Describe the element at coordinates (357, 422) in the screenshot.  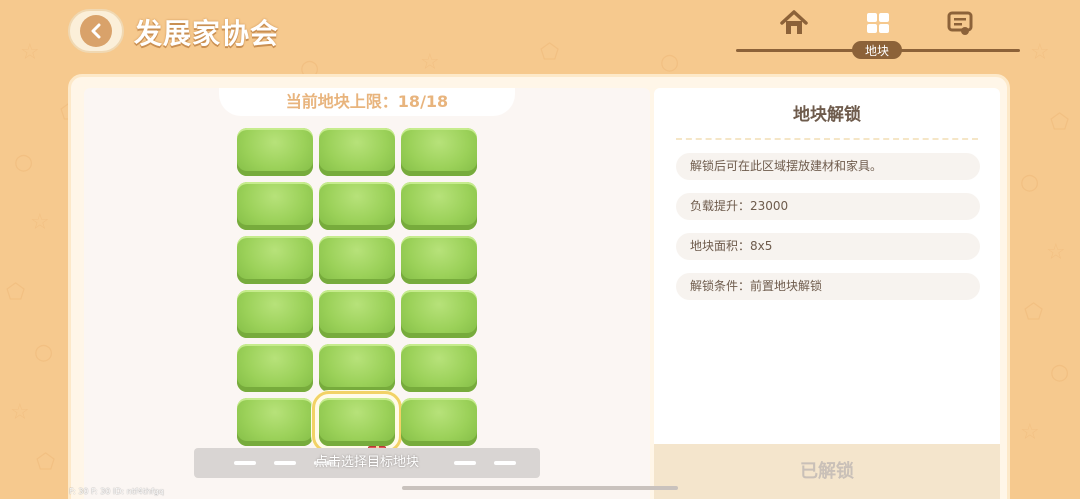
I see `grass-plot-selected` at that location.